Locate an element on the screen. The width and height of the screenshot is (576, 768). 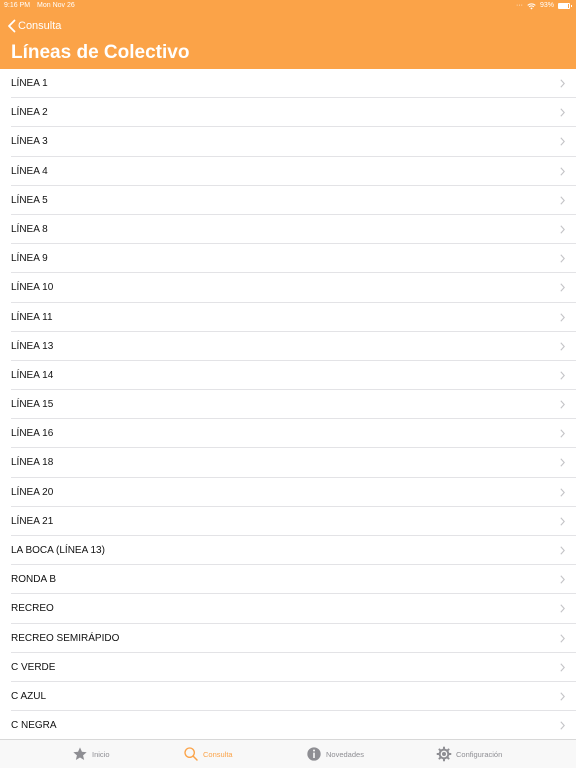
list-item-label: LÍNEA 3 is located at coordinates (29, 142).